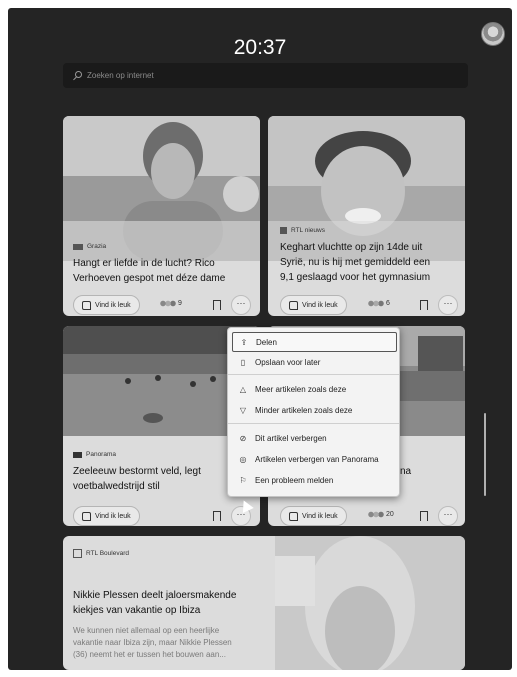  I want to click on thumbs-down-icon: ▽, so click(243, 410).